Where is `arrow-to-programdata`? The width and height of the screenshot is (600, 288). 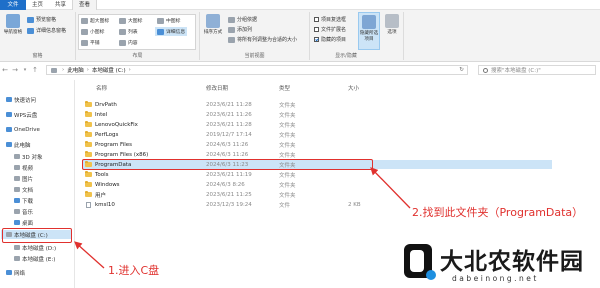
arrow-to-programdata is located at coordinates (390, 188).